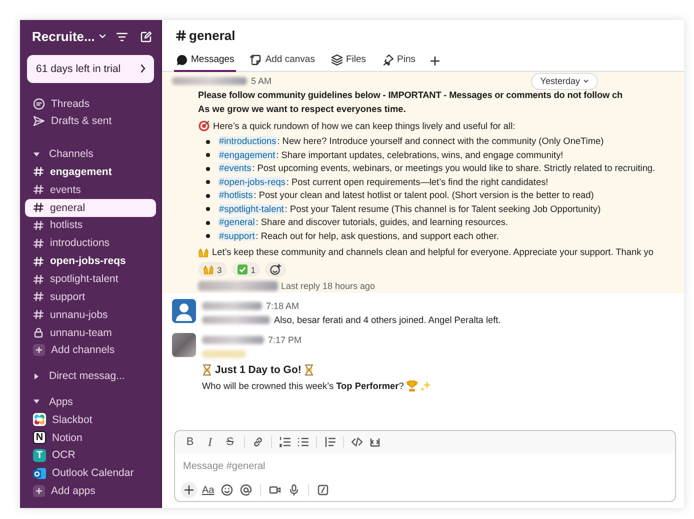 This screenshot has height=519, width=694. What do you see at coordinates (285, 442) in the screenshot?
I see `numbered-list-icon` at bounding box center [285, 442].